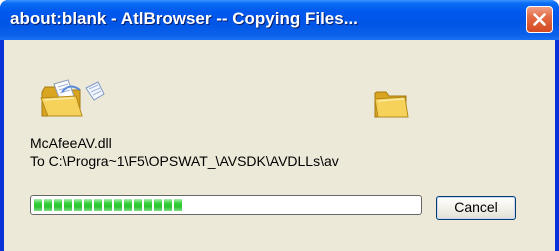 This screenshot has height=251, width=559. Describe the element at coordinates (71, 143) in the screenshot. I see `copying-file-name: McAfeeAV.dll` at that location.